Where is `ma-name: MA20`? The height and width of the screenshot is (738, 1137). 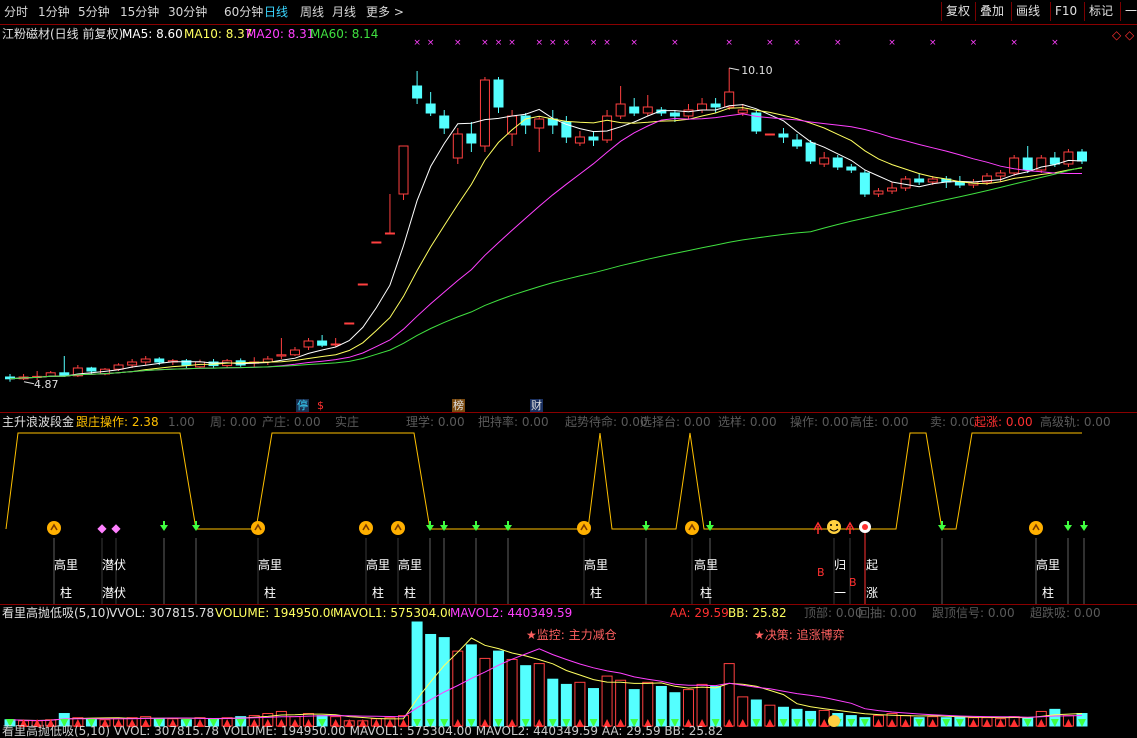
ma-name: MA20 is located at coordinates (263, 34).